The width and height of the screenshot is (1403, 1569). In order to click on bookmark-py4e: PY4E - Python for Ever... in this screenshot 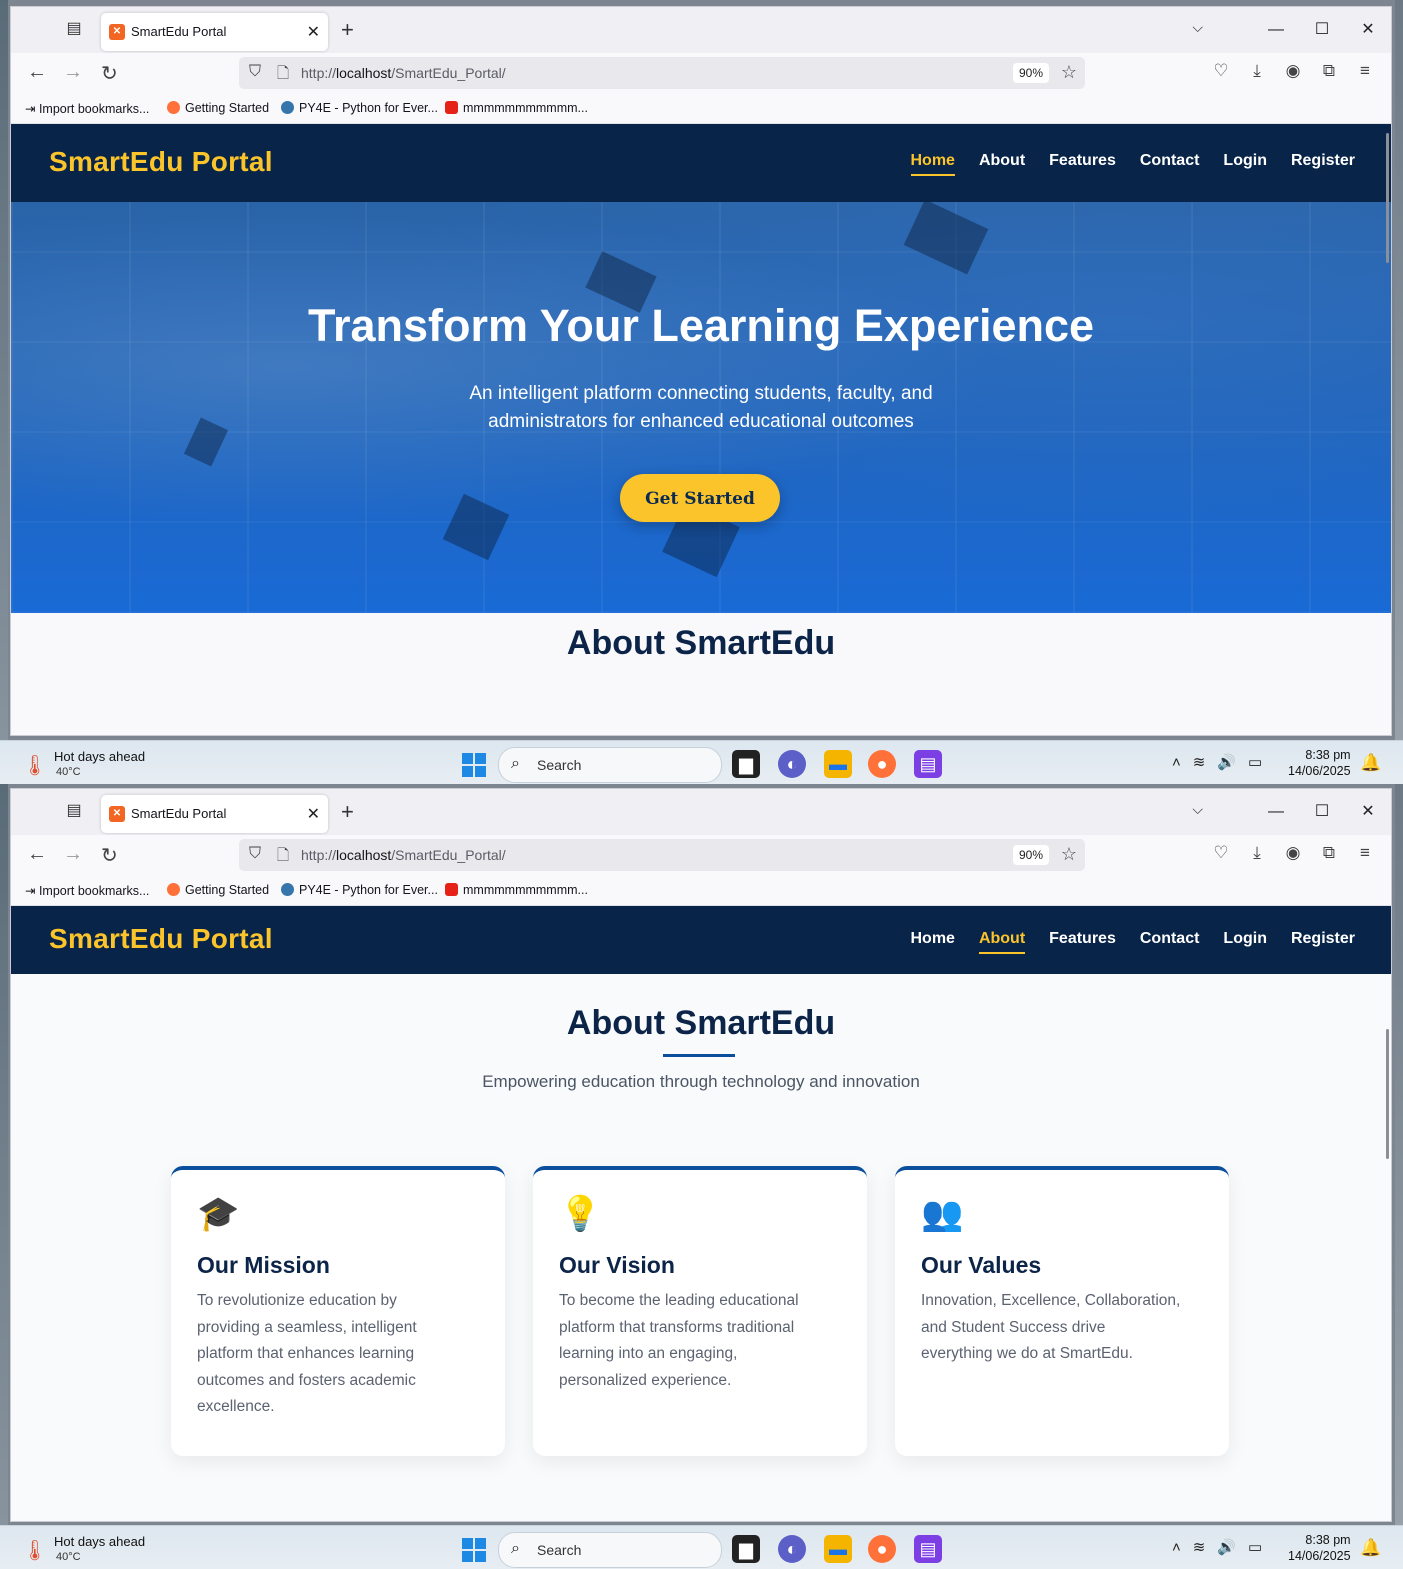, I will do `click(359, 890)`.